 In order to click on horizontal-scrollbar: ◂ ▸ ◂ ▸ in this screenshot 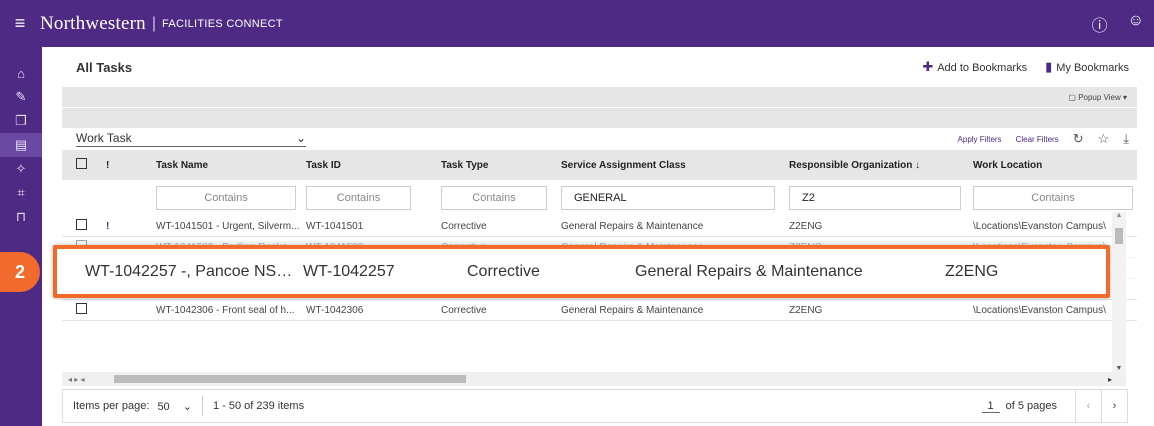, I will do `click(594, 379)`.